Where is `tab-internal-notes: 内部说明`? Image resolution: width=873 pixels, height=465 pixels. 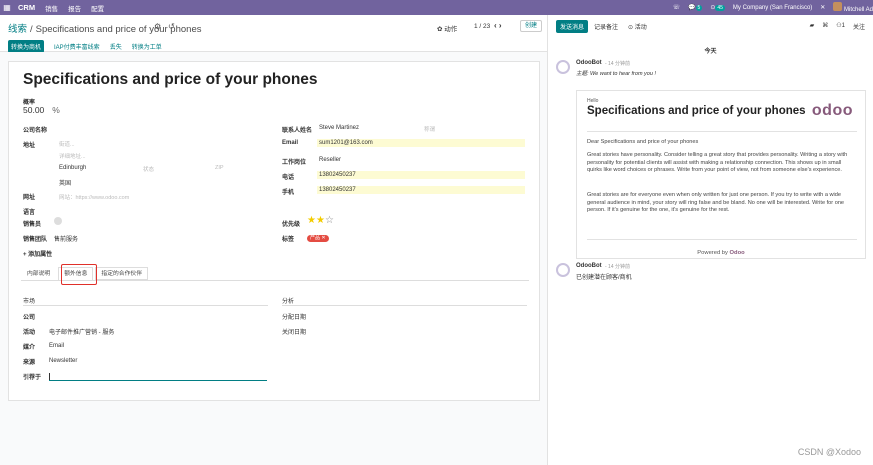 tab-internal-notes: 内部说明 is located at coordinates (38, 273).